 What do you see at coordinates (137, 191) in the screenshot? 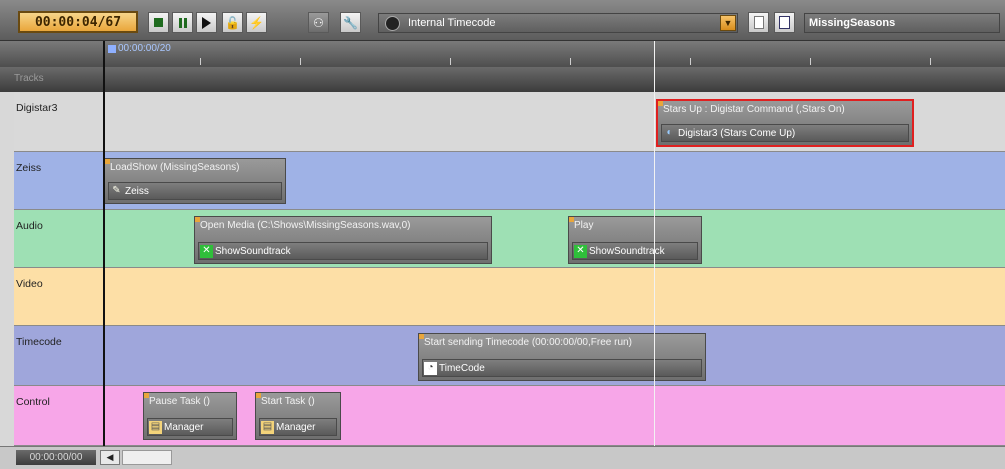
I see `cue-device-label: Zeiss` at bounding box center [137, 191].